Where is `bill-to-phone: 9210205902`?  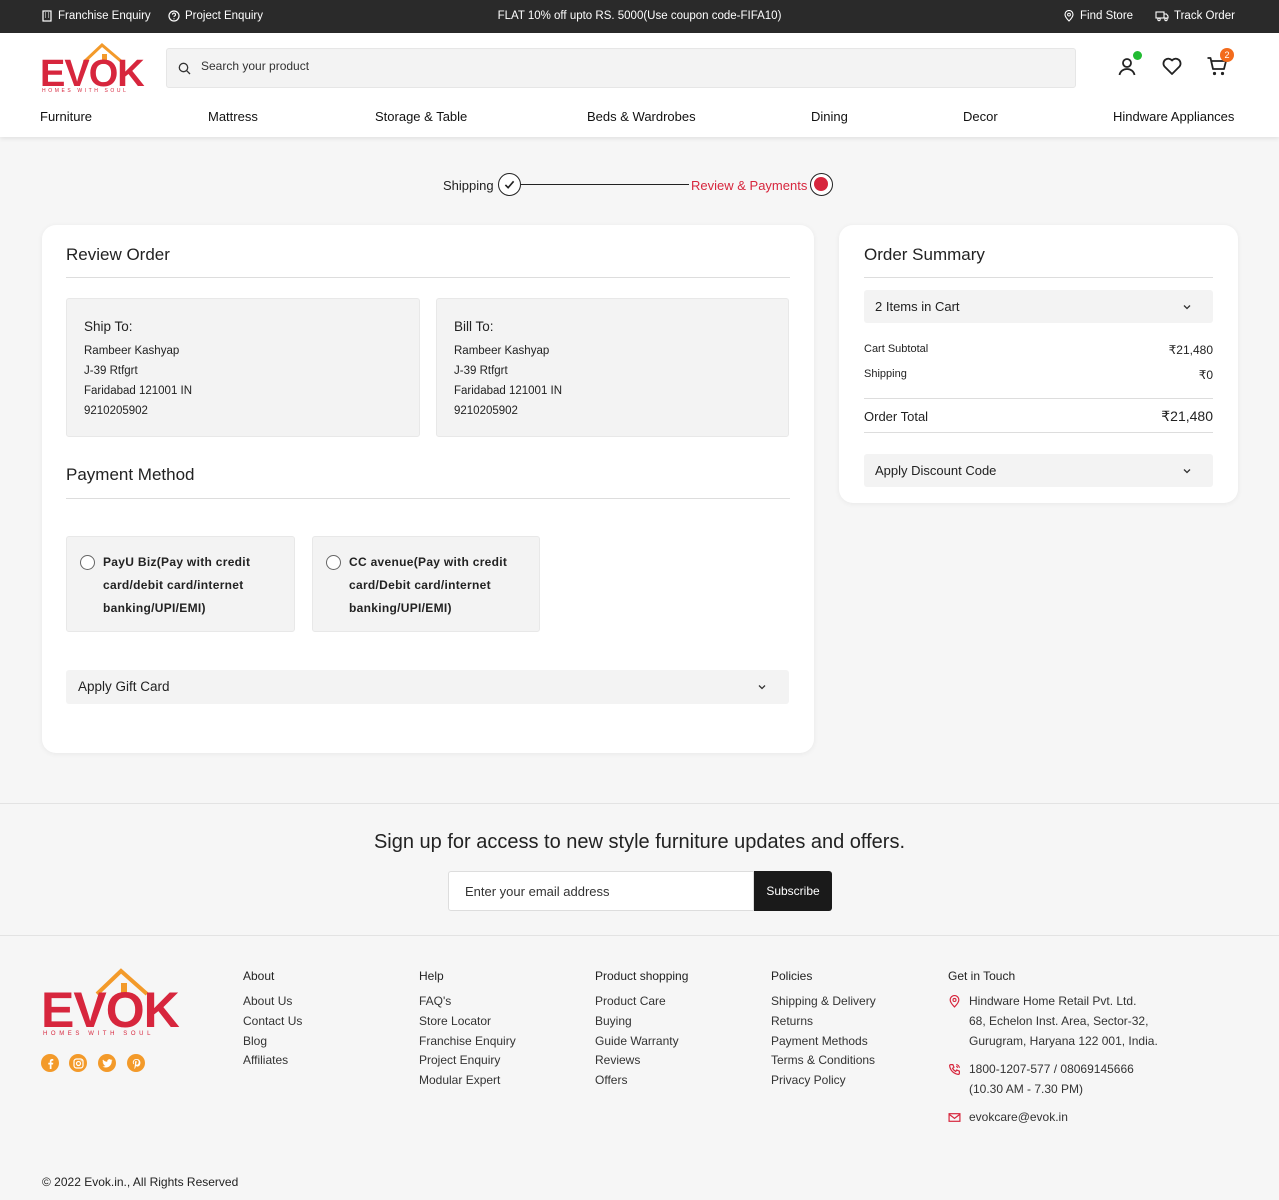
bill-to-phone: 9210205902 is located at coordinates (486, 411).